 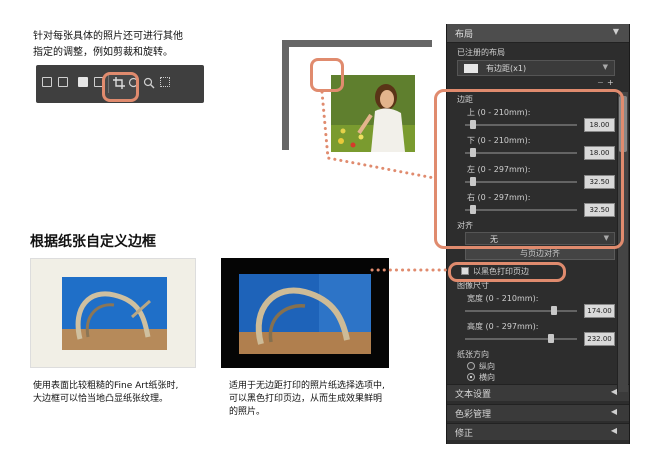 I want to click on leader-lines, so click(x=385, y=181).